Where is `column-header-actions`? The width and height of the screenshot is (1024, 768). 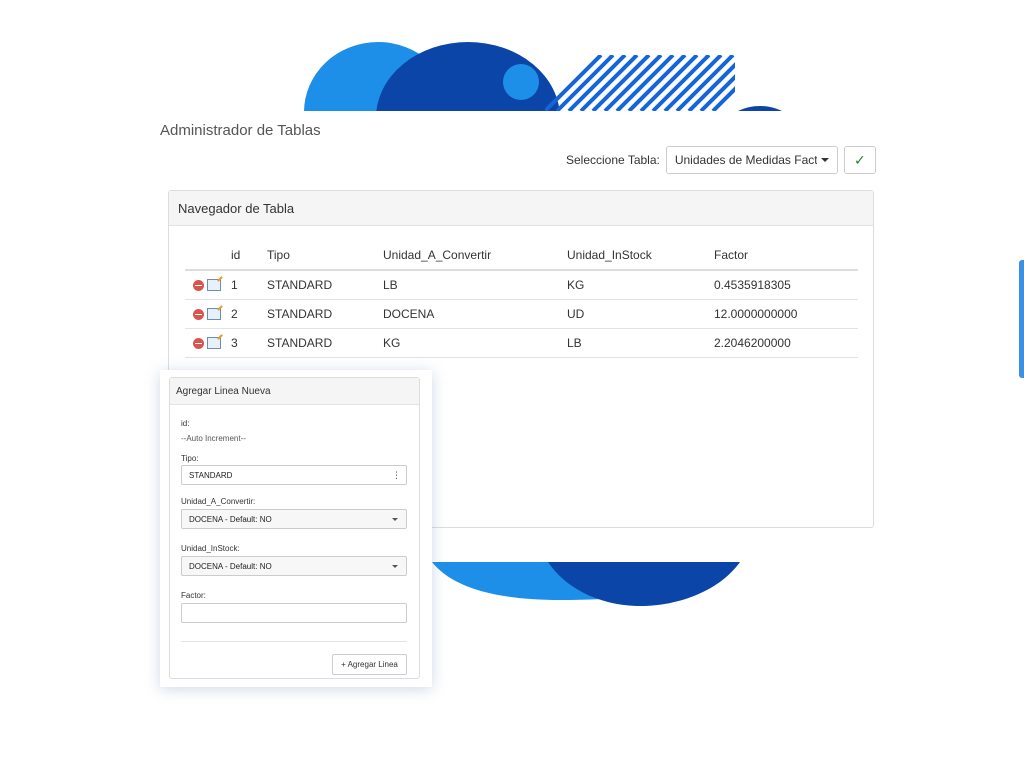 column-header-actions is located at coordinates (208, 256).